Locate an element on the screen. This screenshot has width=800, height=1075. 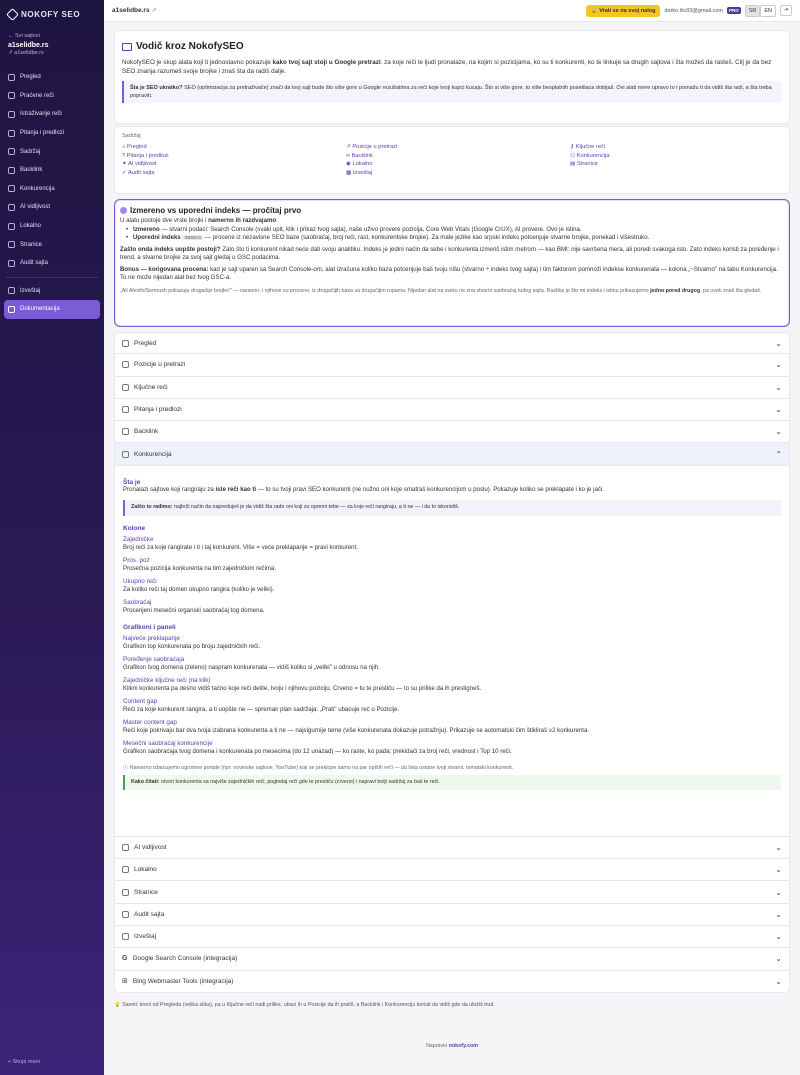
external-link-icon: ↗ is located at coordinates (154, 10).